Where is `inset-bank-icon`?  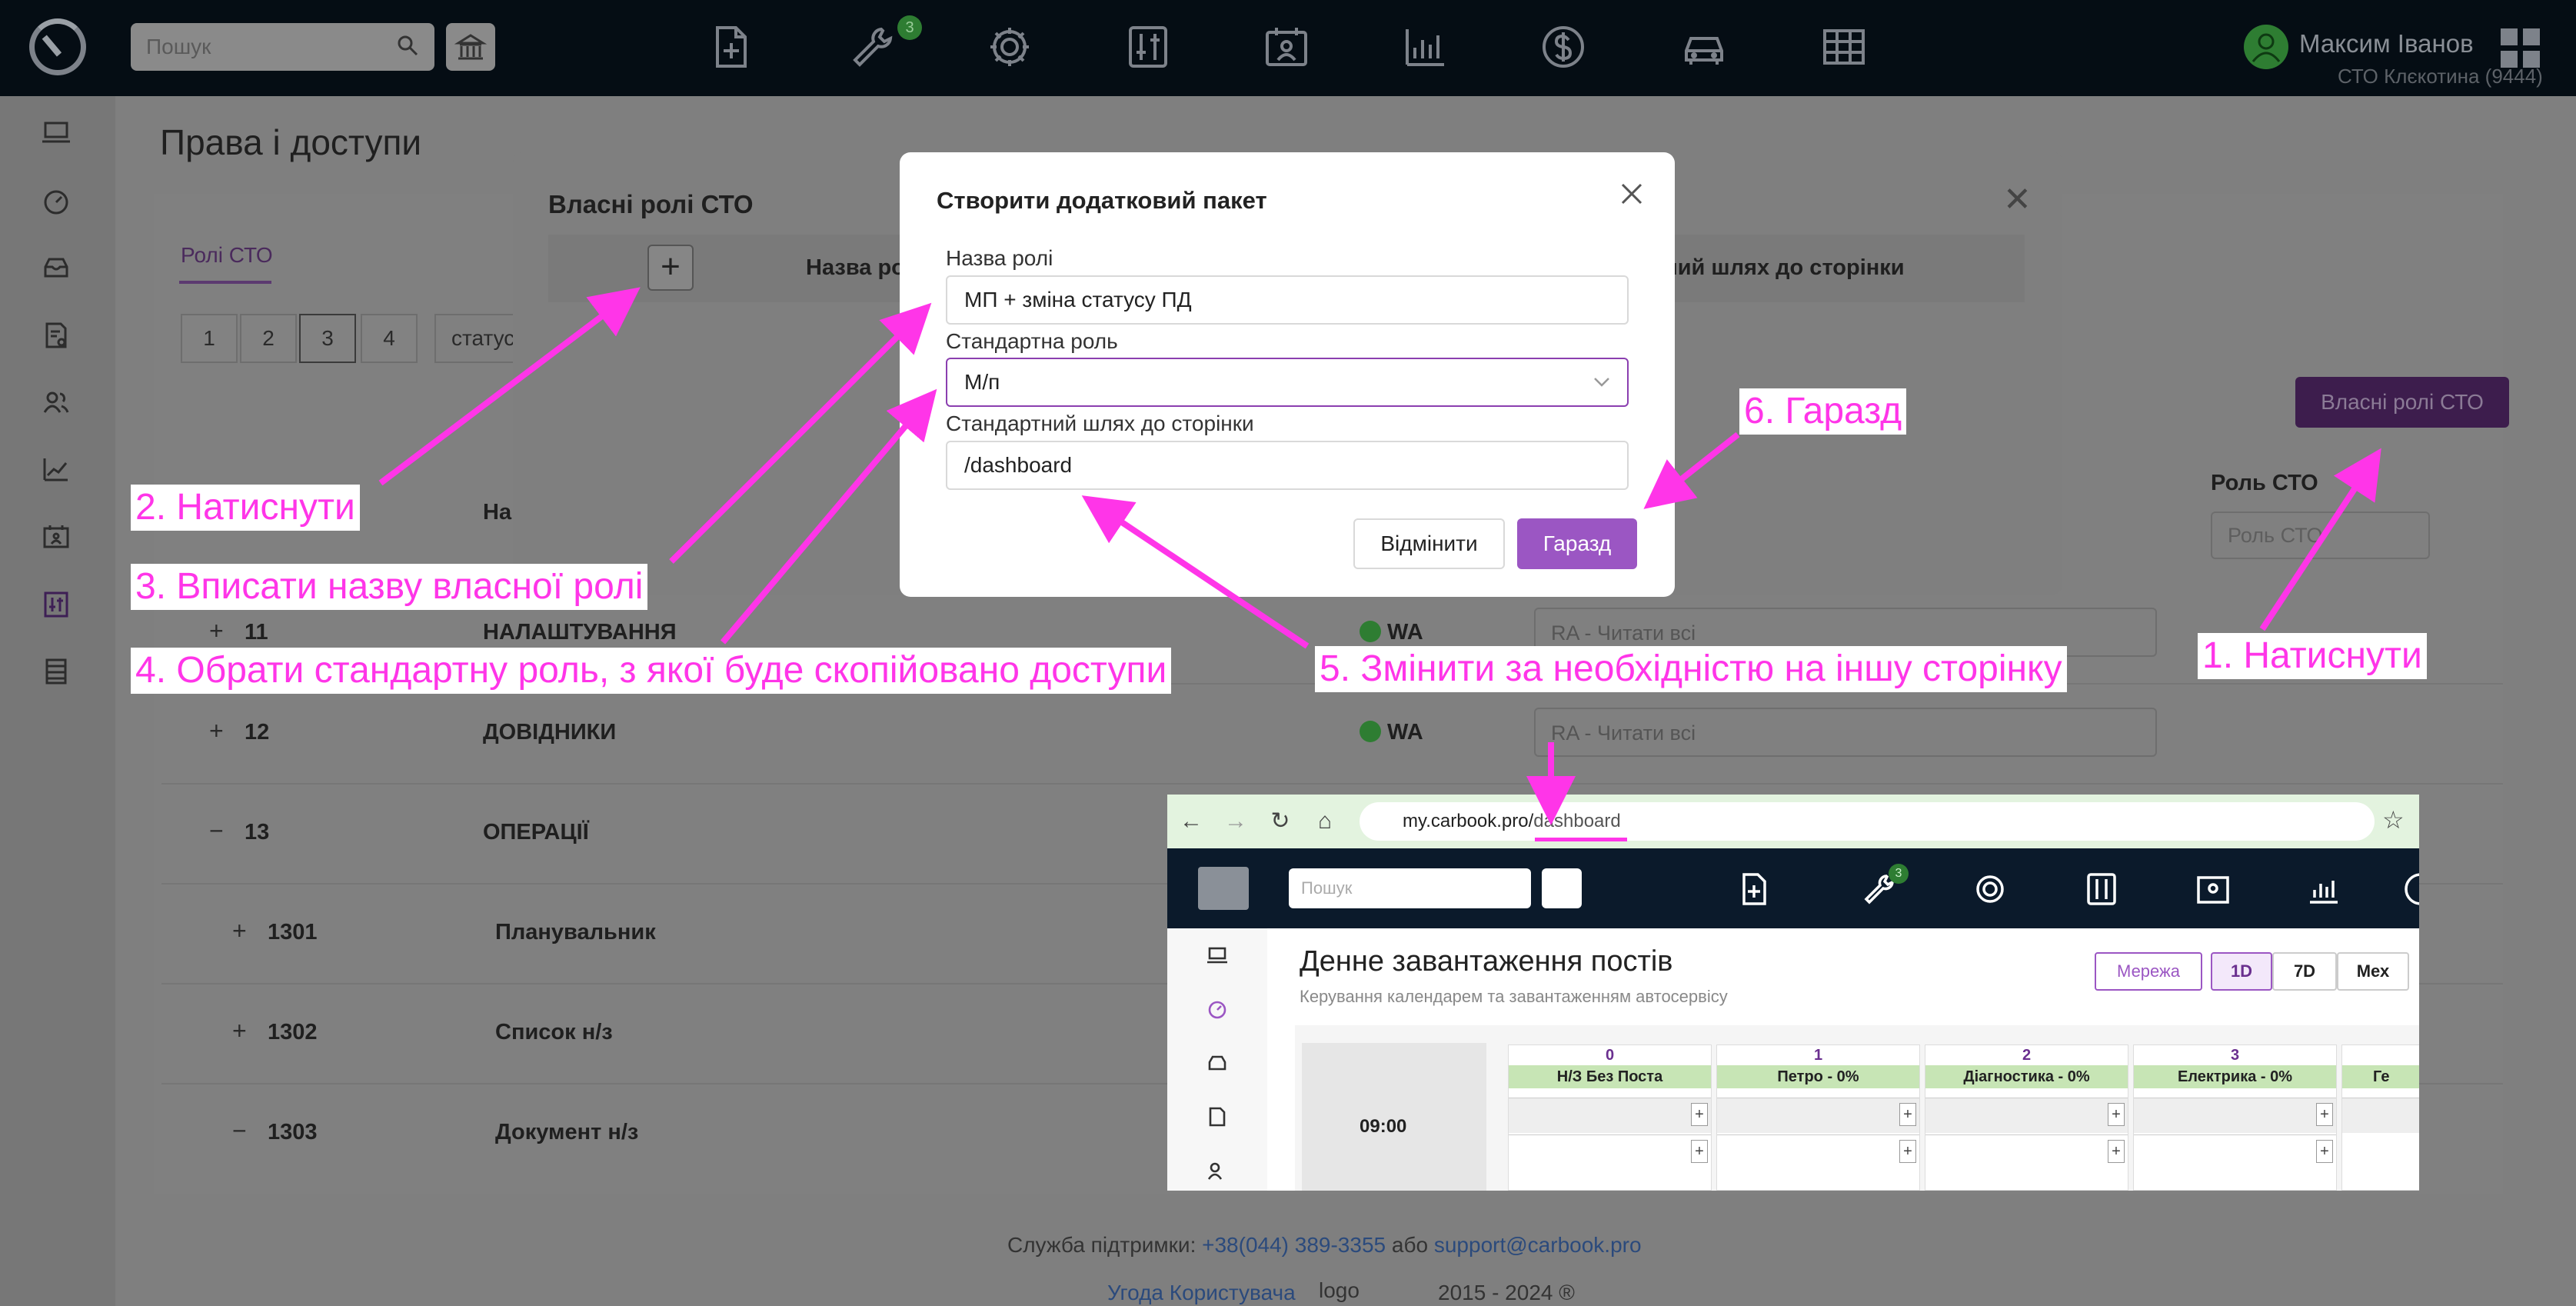
inset-bank-icon is located at coordinates (1562, 888).